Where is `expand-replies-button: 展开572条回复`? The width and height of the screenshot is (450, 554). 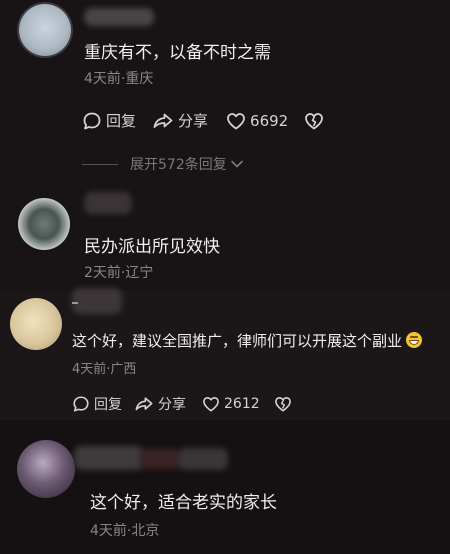
expand-replies-button: 展开572条回复 is located at coordinates (163, 164).